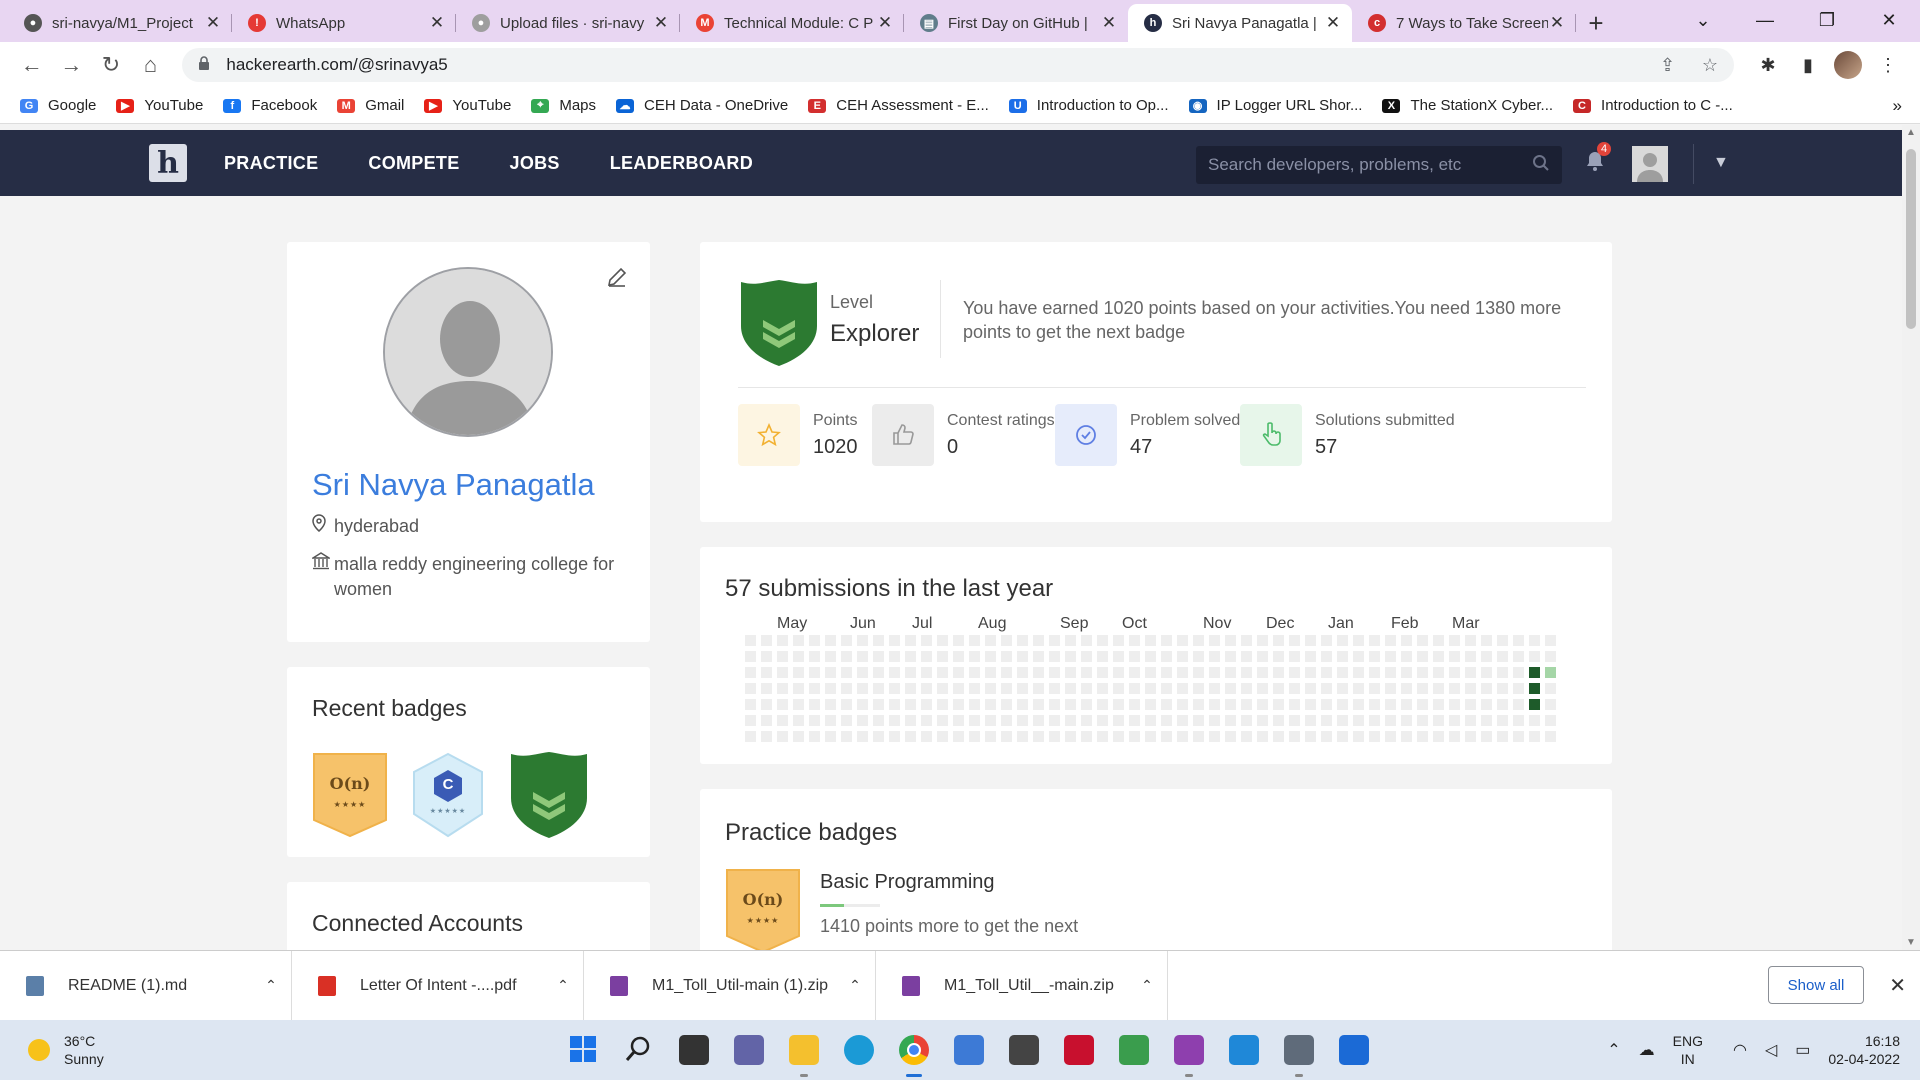 This screenshot has width=1920, height=1080. What do you see at coordinates (1911, 537) in the screenshot?
I see `page-scrollbar: ▲ ▼` at bounding box center [1911, 537].